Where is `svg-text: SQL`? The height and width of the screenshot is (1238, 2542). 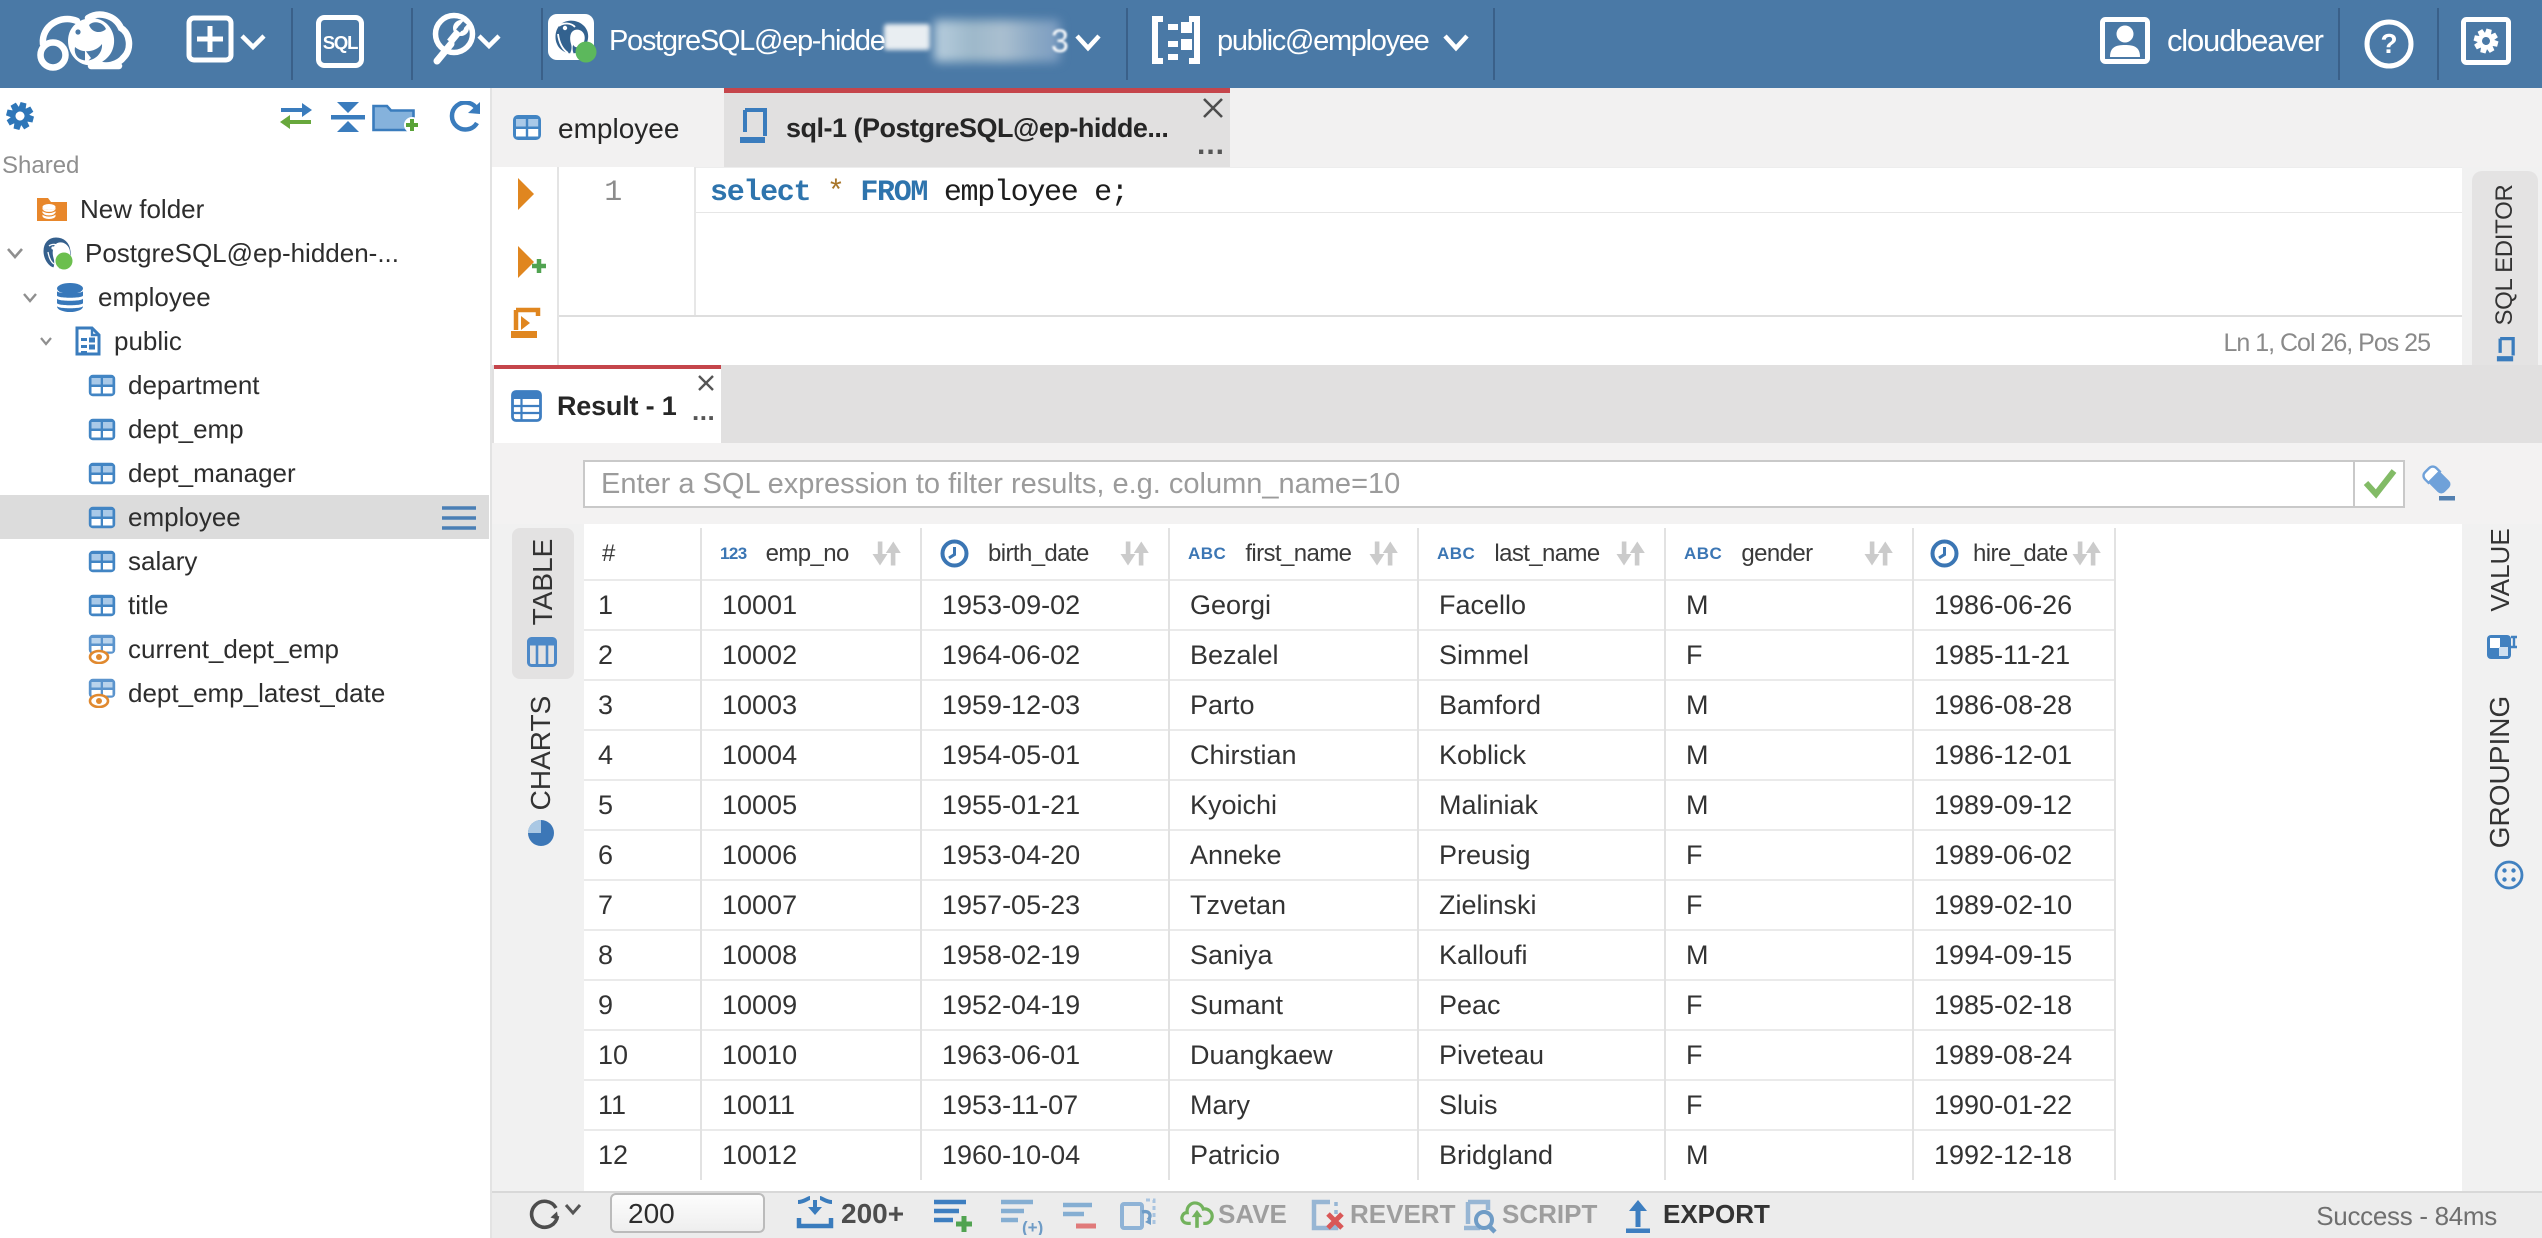
svg-text: SQL is located at coordinates (340, 42).